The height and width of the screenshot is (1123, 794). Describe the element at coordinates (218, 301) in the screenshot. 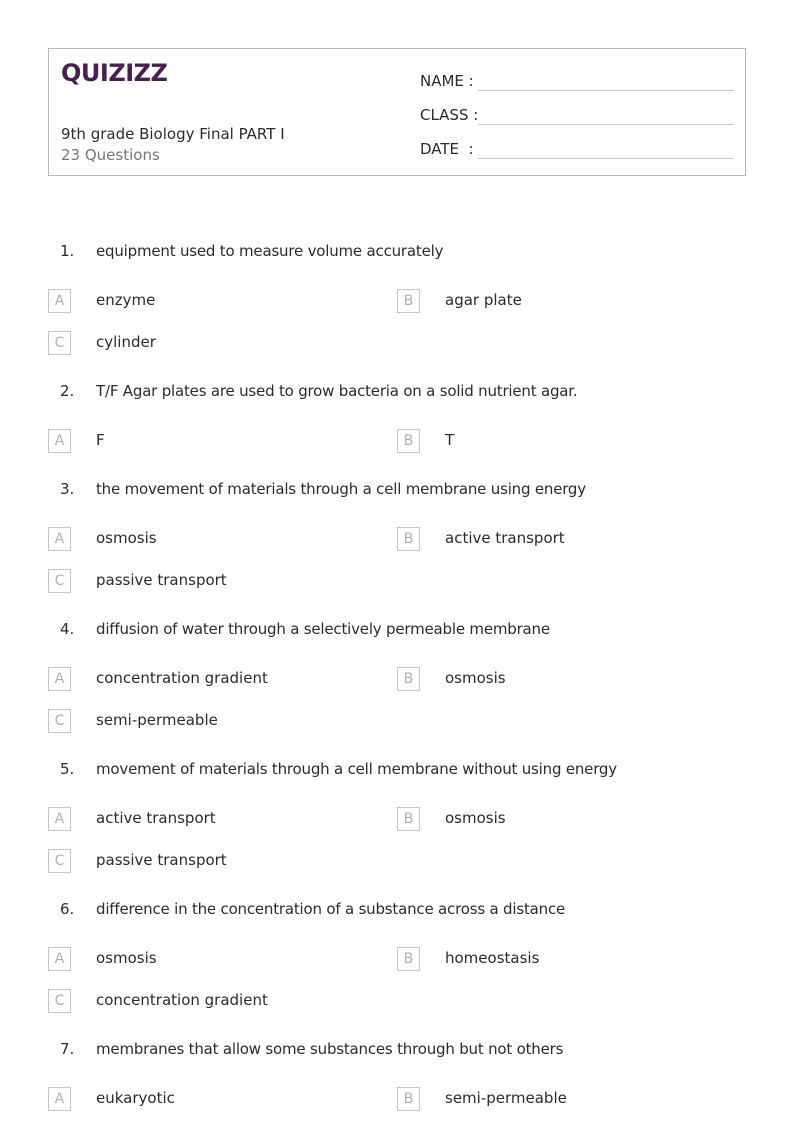

I see `option-a: A enzyme` at that location.